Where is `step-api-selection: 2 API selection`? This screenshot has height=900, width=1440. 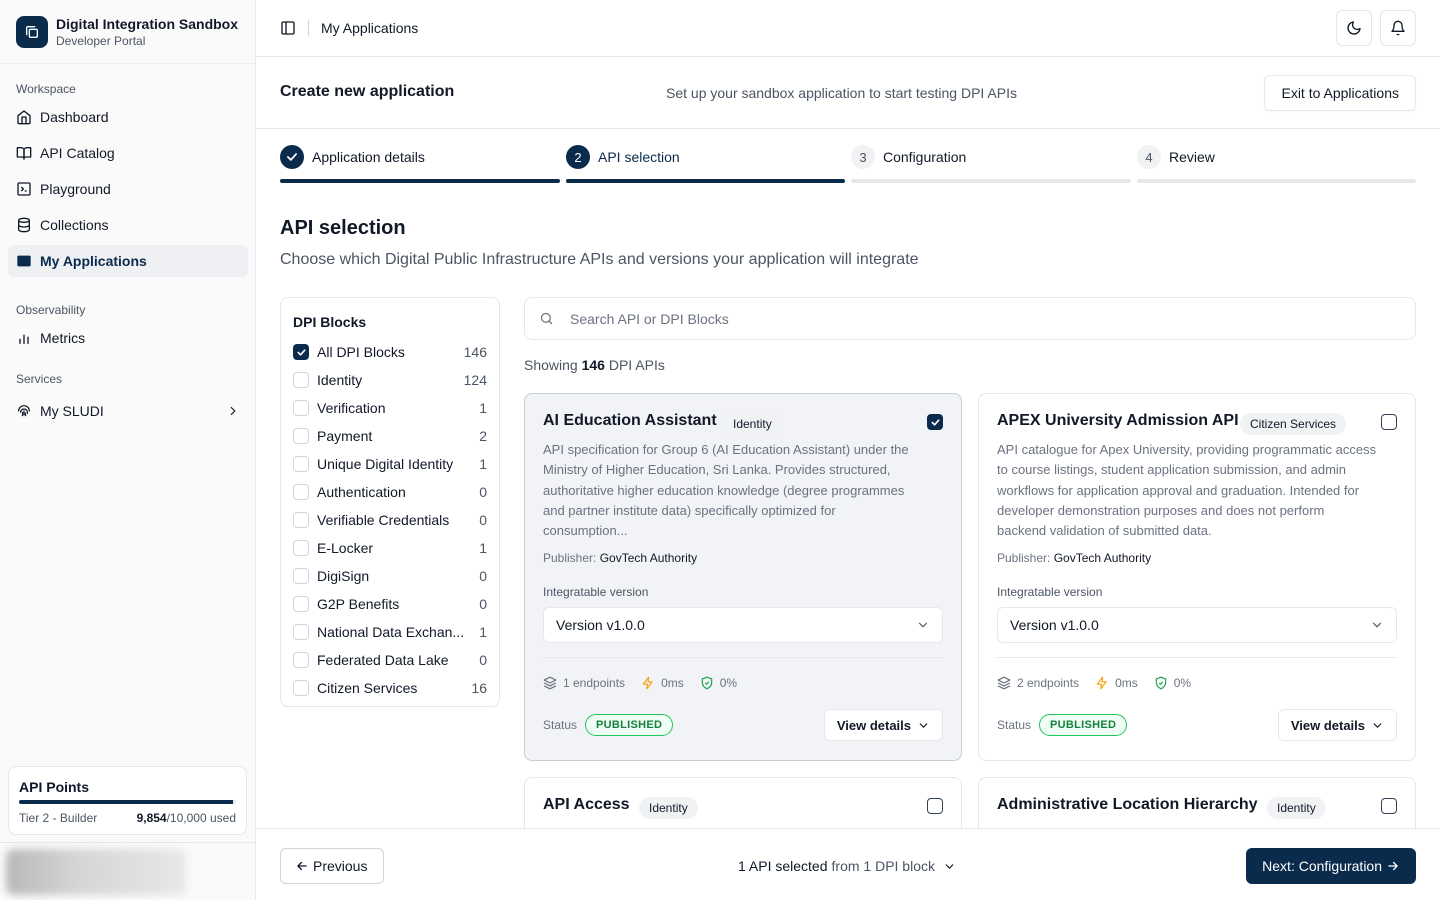
step-api-selection: 2 API selection is located at coordinates (705, 164).